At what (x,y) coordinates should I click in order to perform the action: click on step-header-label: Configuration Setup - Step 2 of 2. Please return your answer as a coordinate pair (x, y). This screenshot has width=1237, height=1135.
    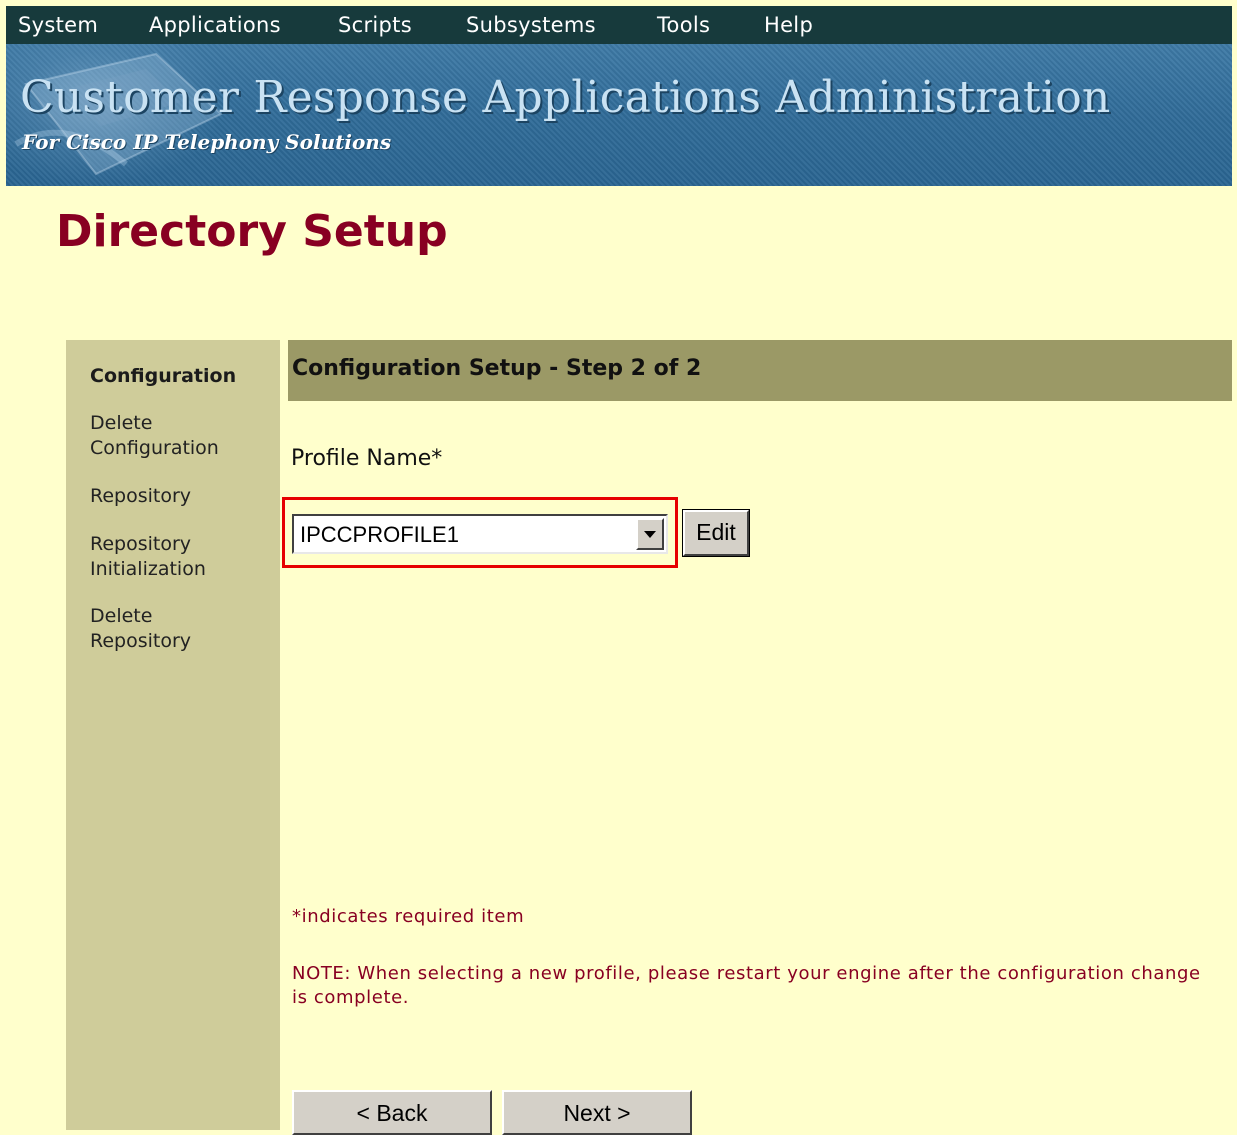
    Looking at the image, I should click on (497, 368).